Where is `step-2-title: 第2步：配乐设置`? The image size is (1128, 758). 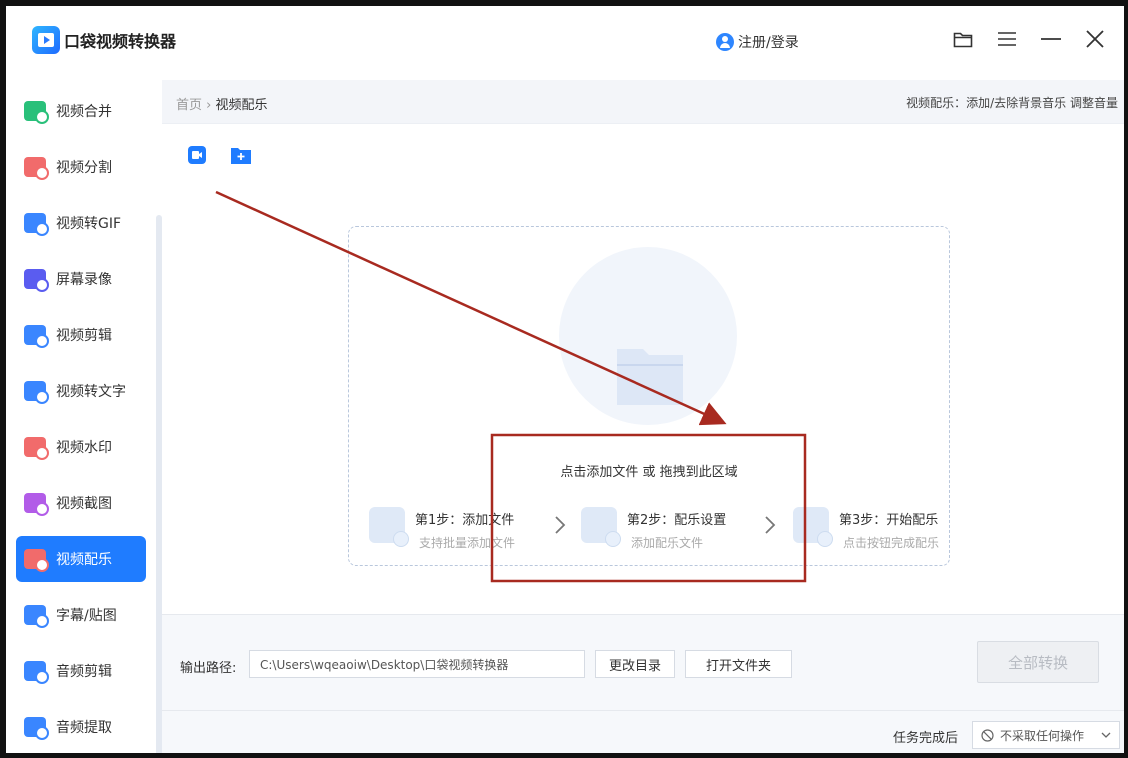 step-2-title: 第2步：配乐设置 is located at coordinates (677, 520).